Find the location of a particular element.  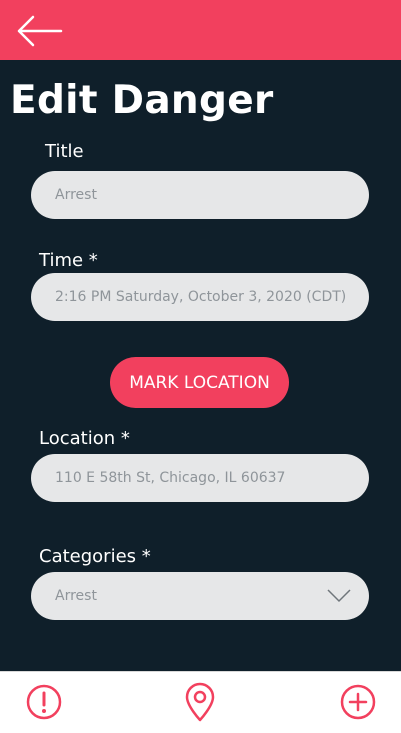

top-app-bar is located at coordinates (200, 30).